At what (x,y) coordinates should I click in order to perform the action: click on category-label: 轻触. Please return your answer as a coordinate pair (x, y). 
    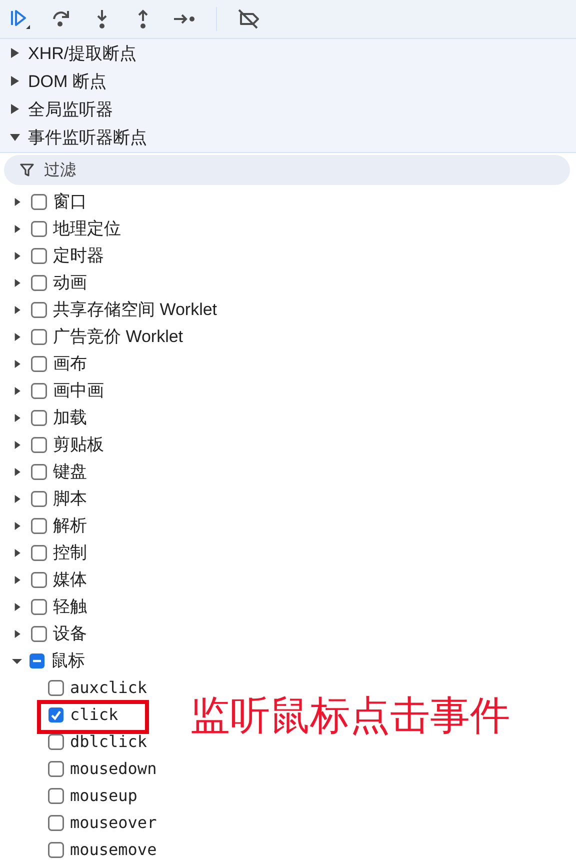
    Looking at the image, I should click on (70, 607).